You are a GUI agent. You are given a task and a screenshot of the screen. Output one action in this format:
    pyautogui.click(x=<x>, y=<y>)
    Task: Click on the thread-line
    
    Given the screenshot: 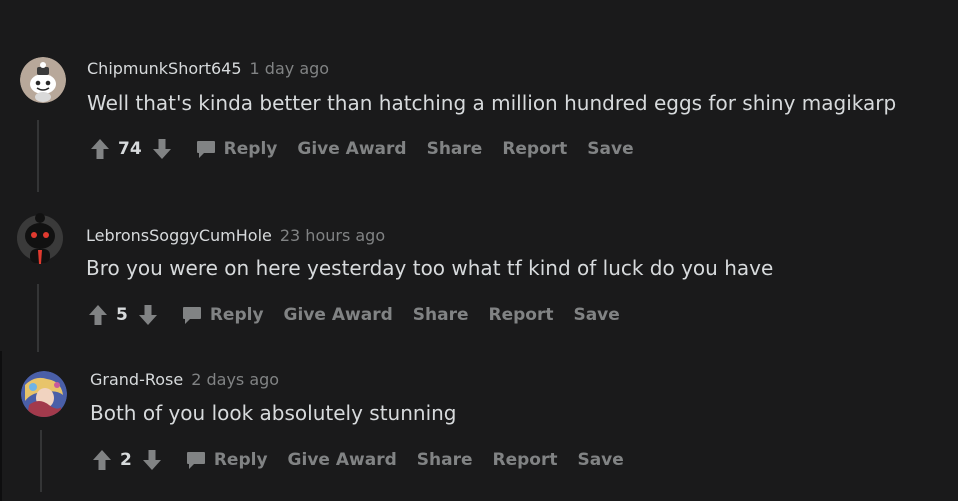 What is the action you would take?
    pyautogui.click(x=41, y=461)
    